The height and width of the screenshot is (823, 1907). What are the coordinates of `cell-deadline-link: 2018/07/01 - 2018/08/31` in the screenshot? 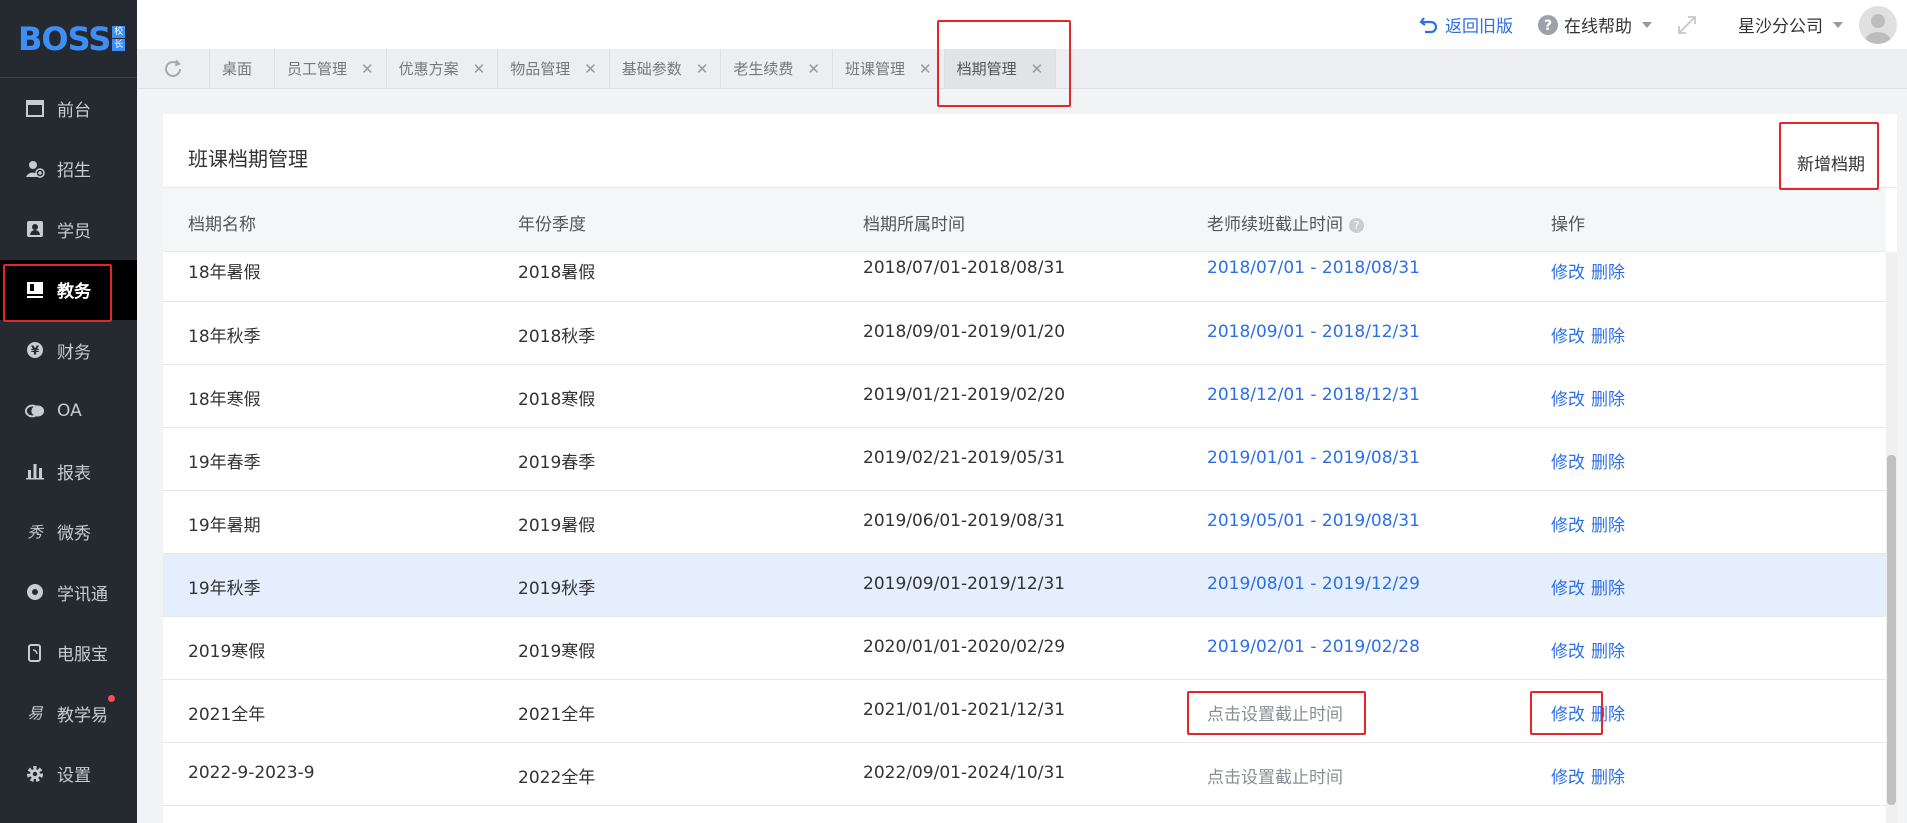 It's located at (1313, 268).